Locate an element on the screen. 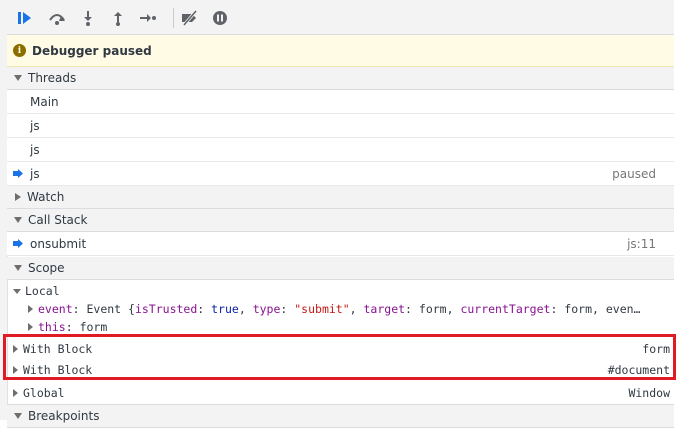 The width and height of the screenshot is (680, 428). scope-title: Scope is located at coordinates (46, 268).